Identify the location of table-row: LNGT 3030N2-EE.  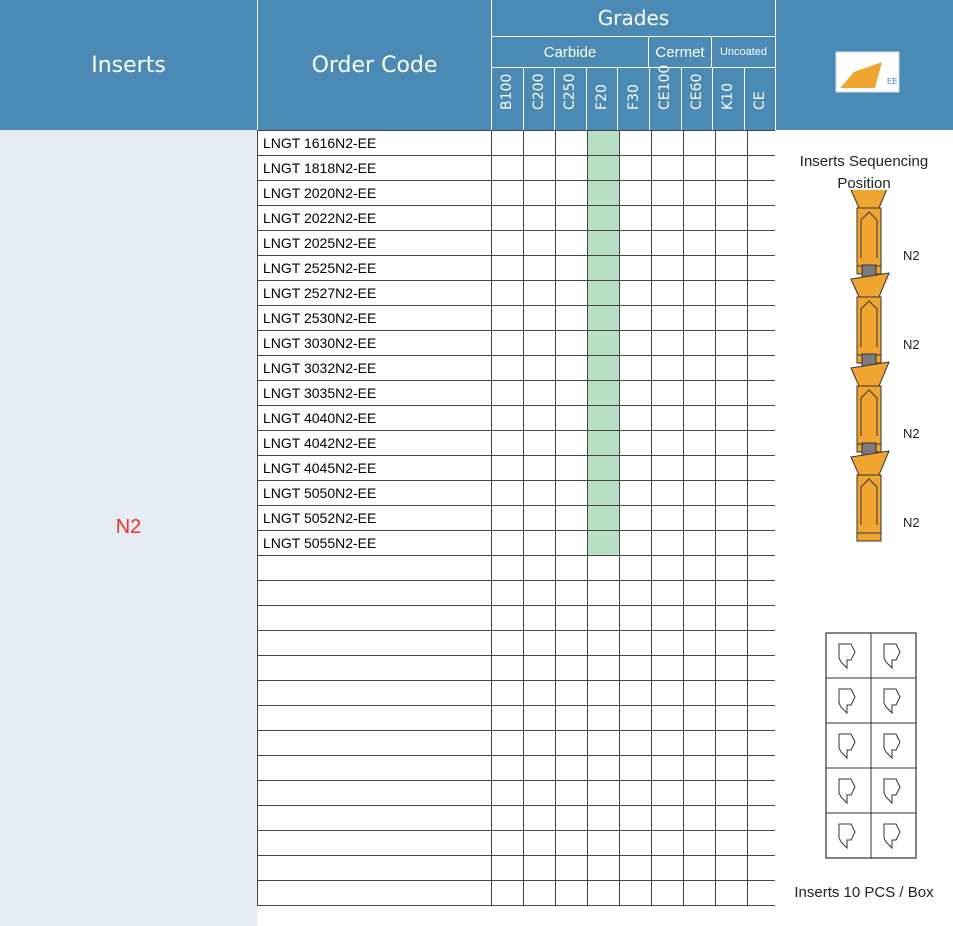
(518, 343).